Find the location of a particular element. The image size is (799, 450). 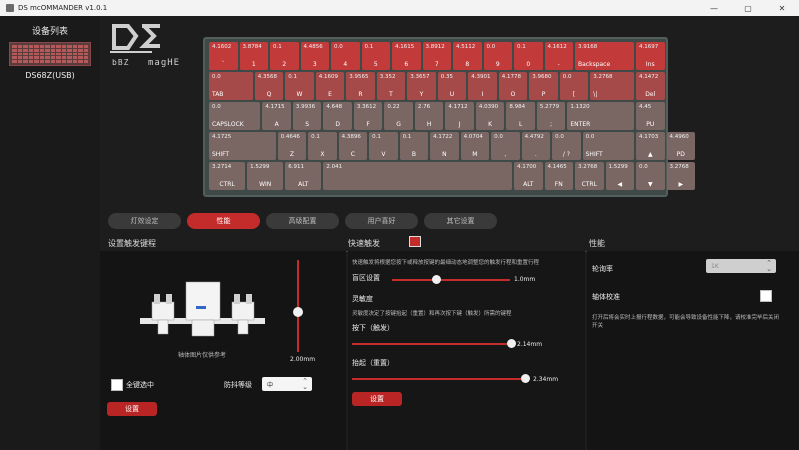

key-1-9: 4.1778 O is located at coordinates (513, 86).